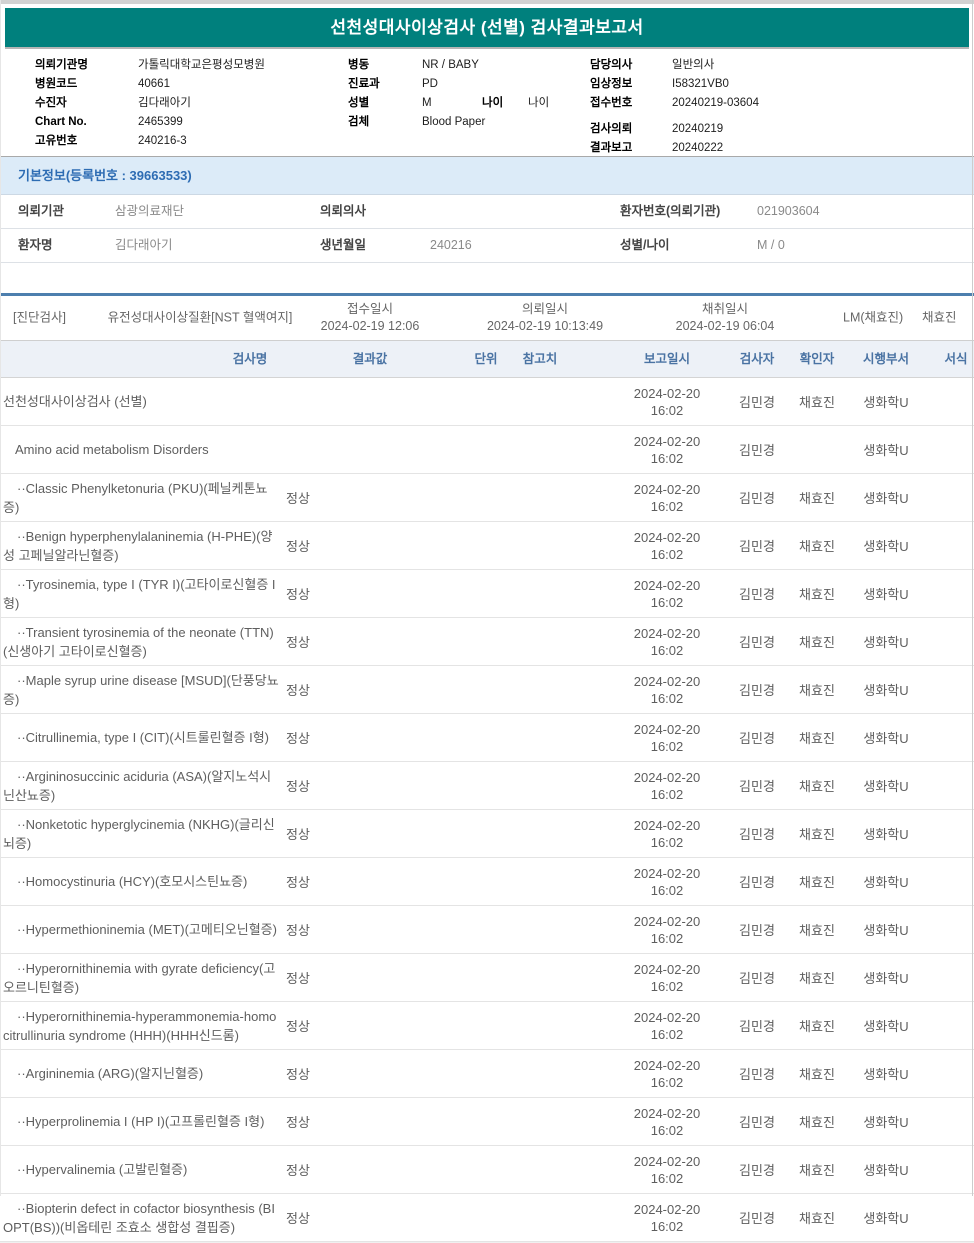 This screenshot has width=974, height=1243. I want to click on meta-label: 진료과, so click(364, 84).